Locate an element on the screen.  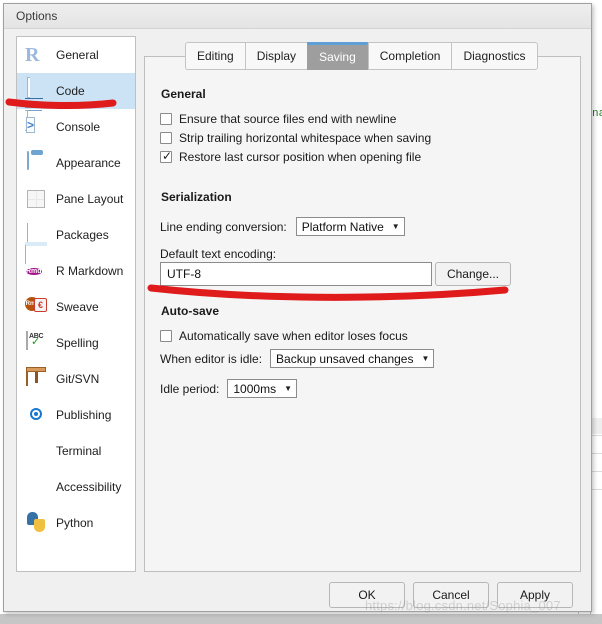
idle-action-label: When editor is idle: is located at coordinates (211, 358).